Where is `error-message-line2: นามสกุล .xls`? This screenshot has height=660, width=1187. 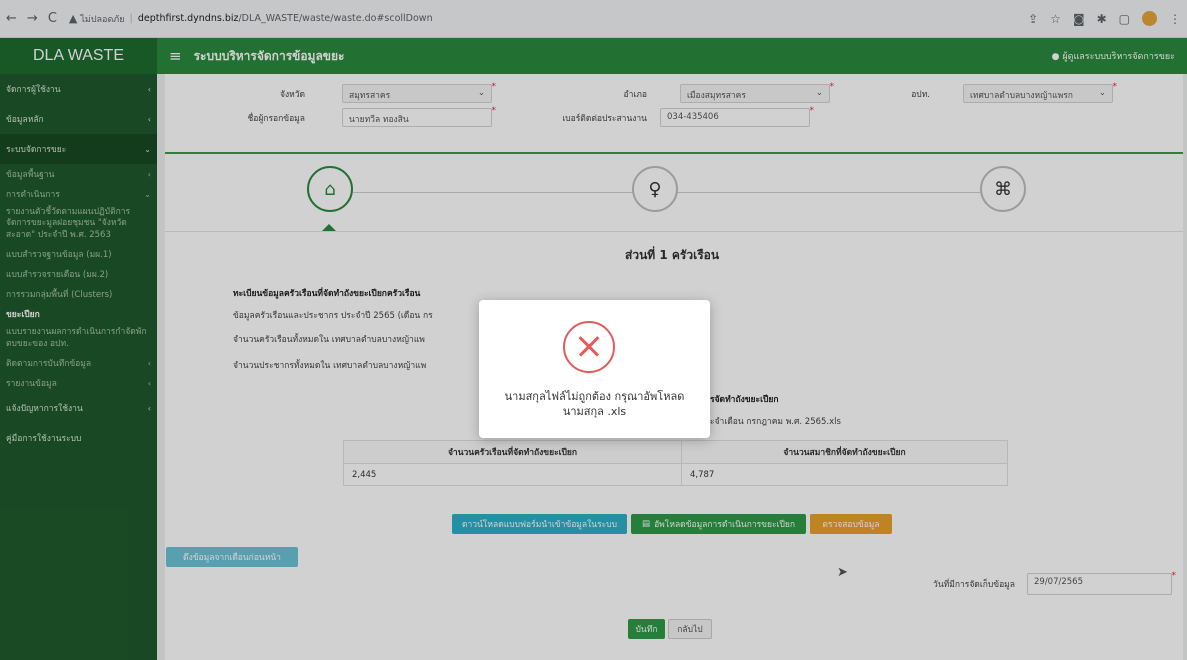 error-message-line2: นามสกุล .xls is located at coordinates (594, 411).